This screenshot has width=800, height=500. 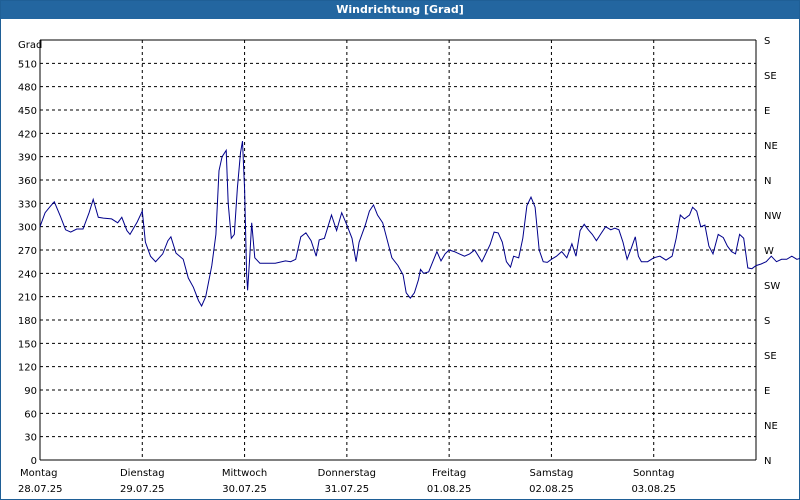 What do you see at coordinates (772, 216) in the screenshot?
I see `y2-tick-label: NW` at bounding box center [772, 216].